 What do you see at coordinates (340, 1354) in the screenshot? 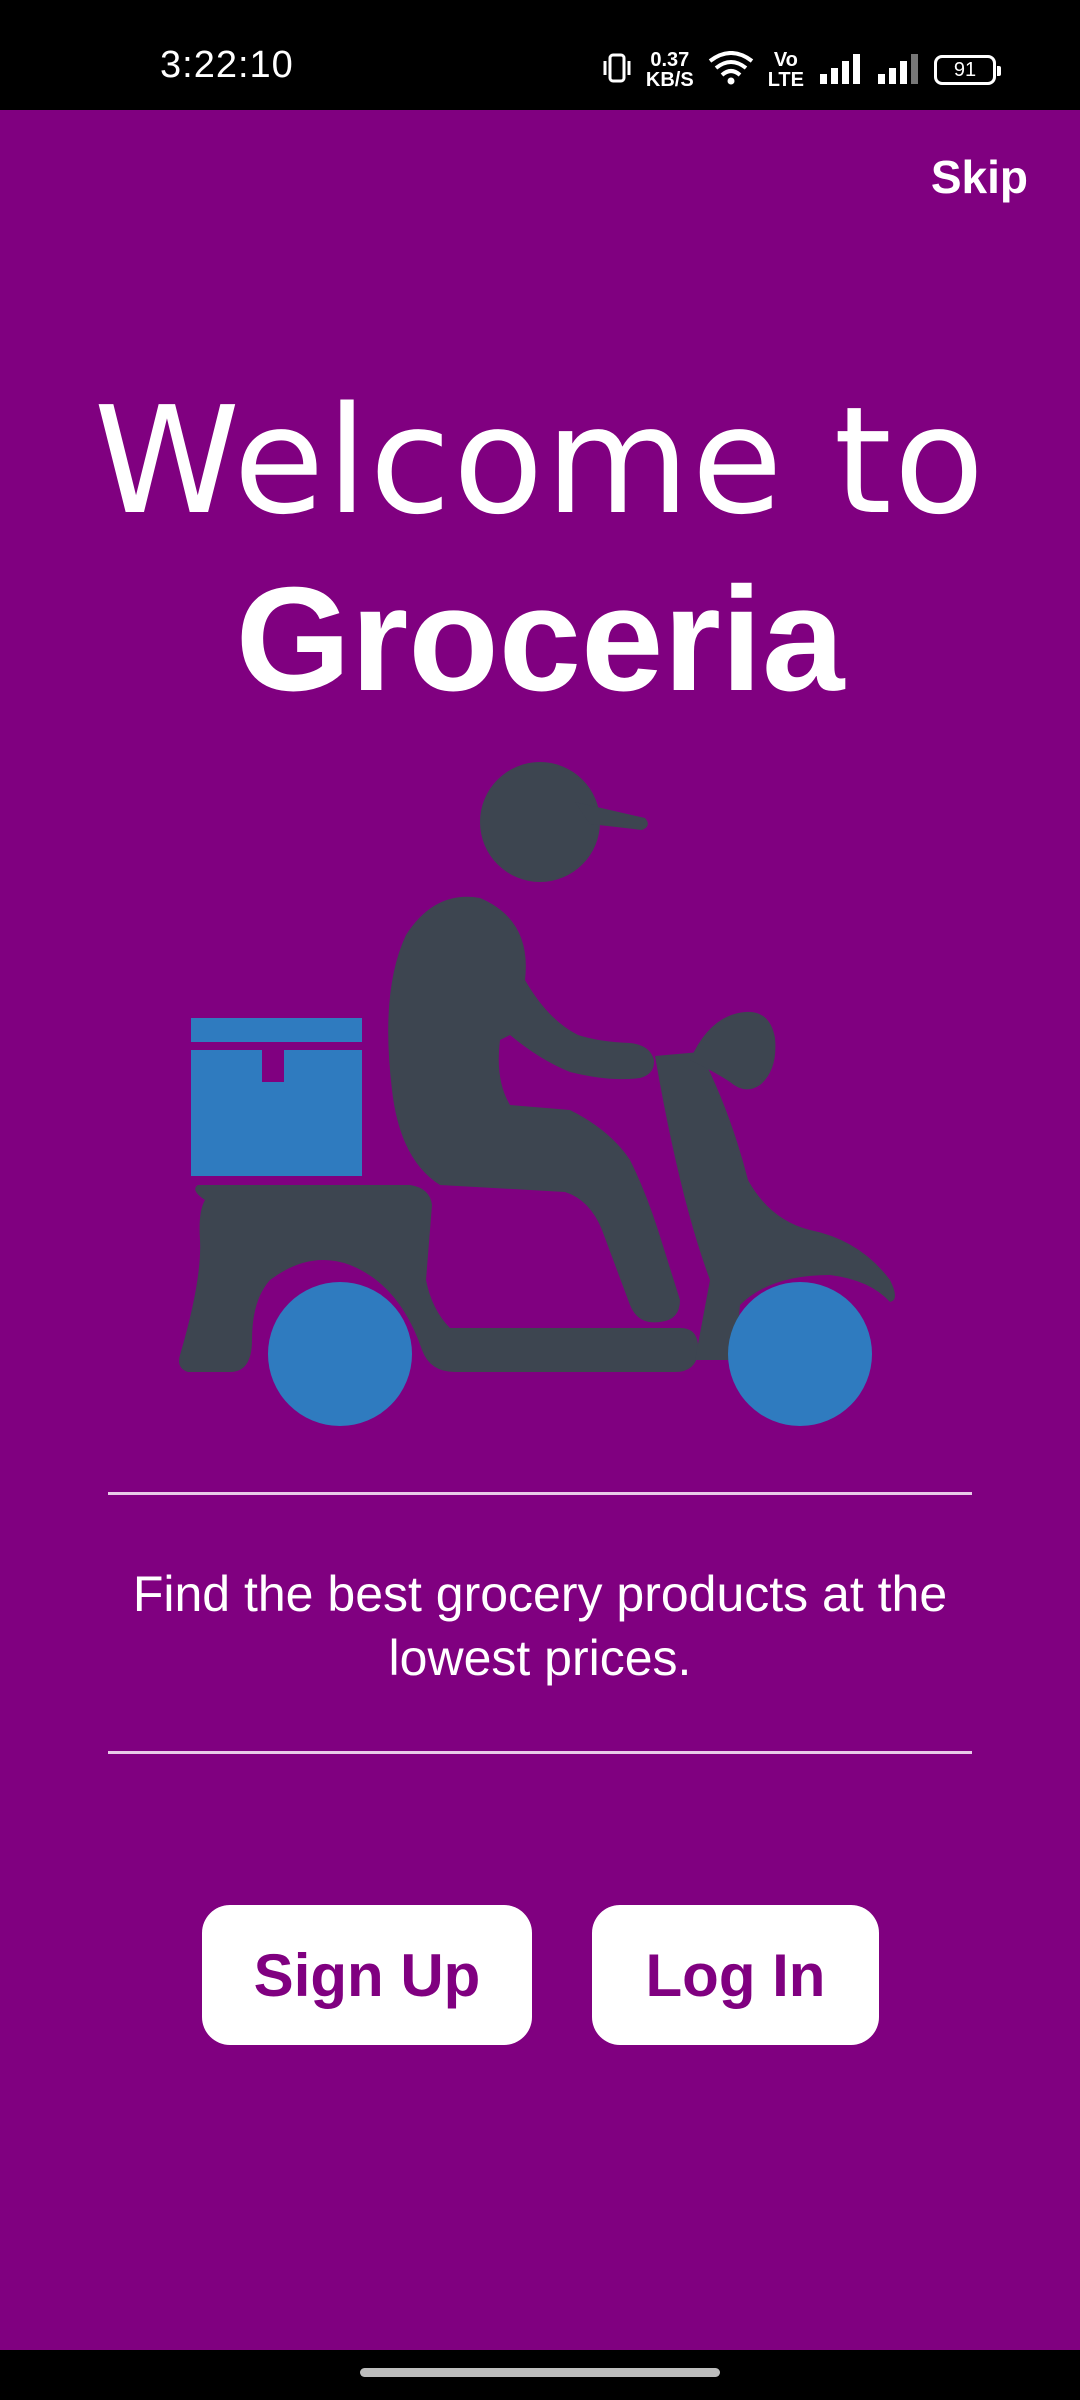
I see `rear-wheel` at bounding box center [340, 1354].